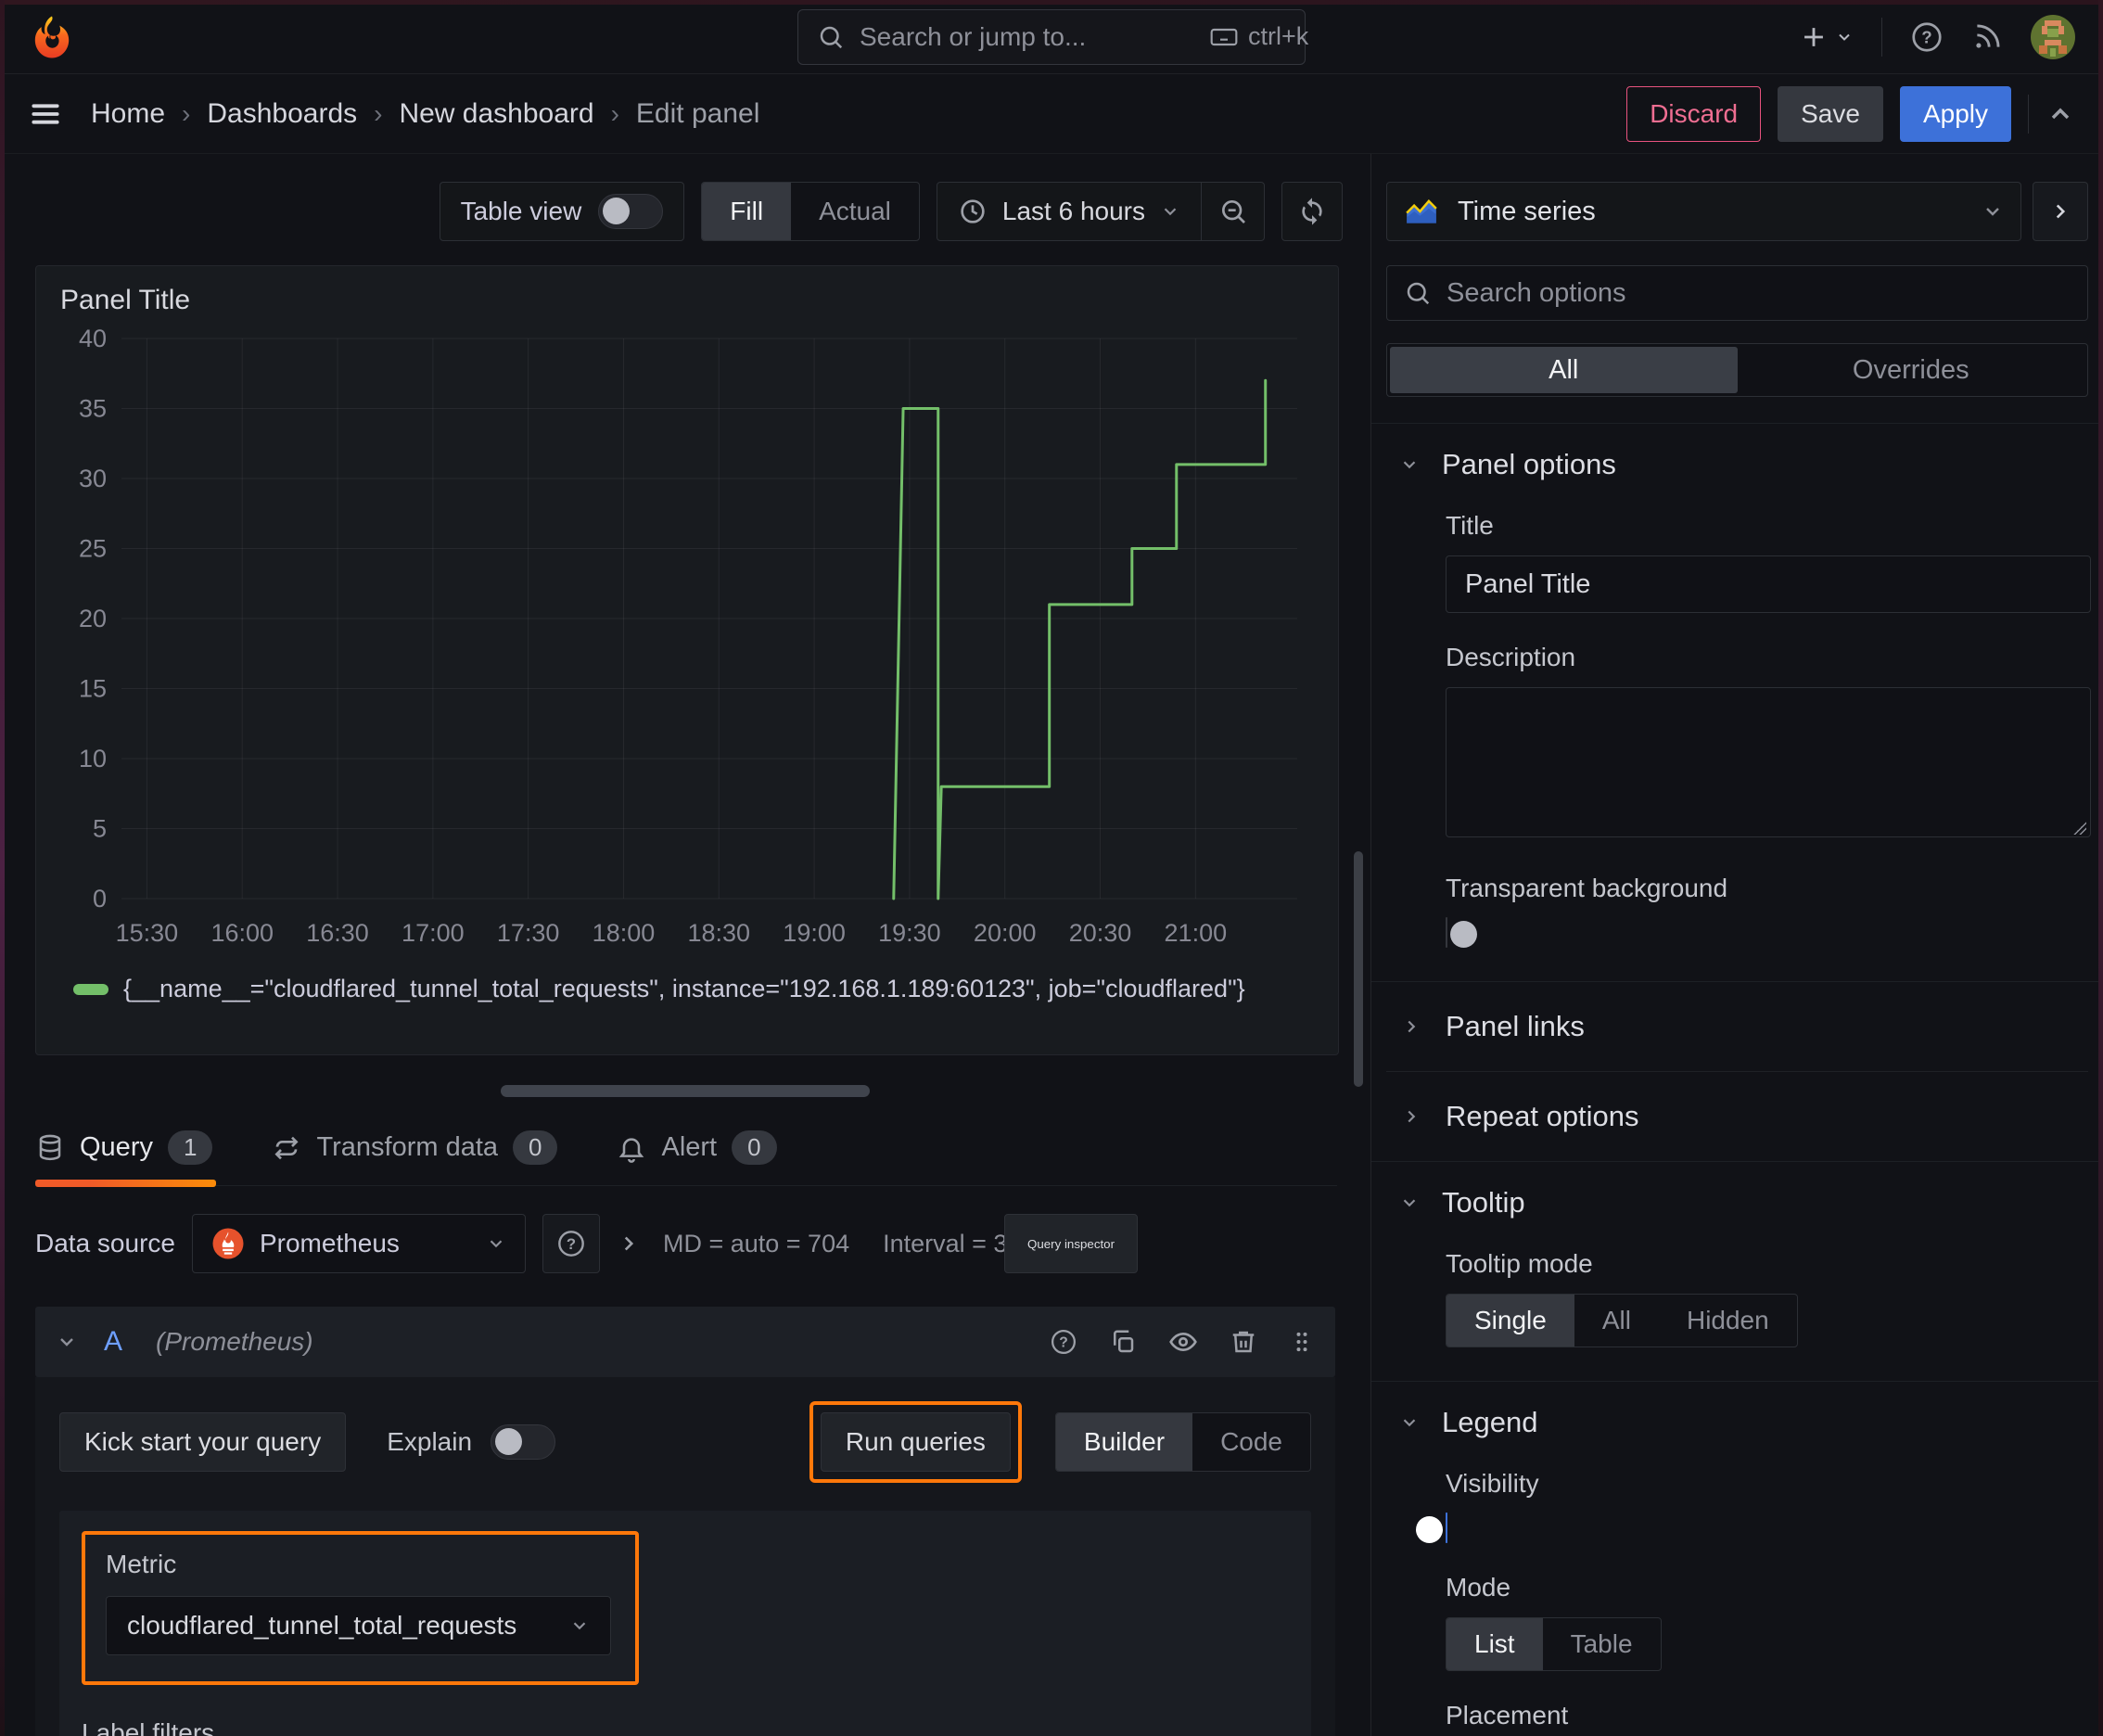  What do you see at coordinates (1527, 211) in the screenshot?
I see `visualization-label: Time series` at bounding box center [1527, 211].